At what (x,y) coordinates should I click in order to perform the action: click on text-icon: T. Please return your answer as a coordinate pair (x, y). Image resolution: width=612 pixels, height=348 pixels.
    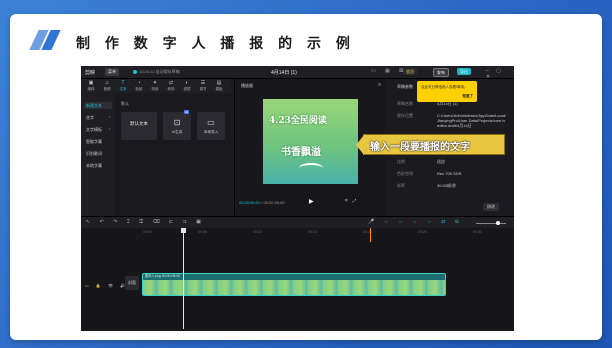
    Looking at the image, I should click on (123, 83).